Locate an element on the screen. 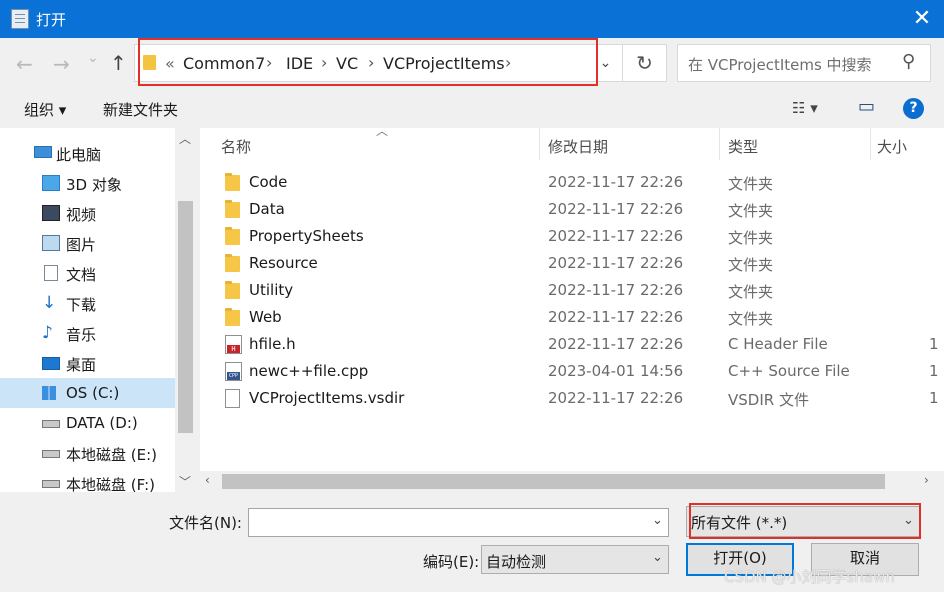 The image size is (944, 592). sidebar-item-pictures: 图片 is located at coordinates (87, 243).